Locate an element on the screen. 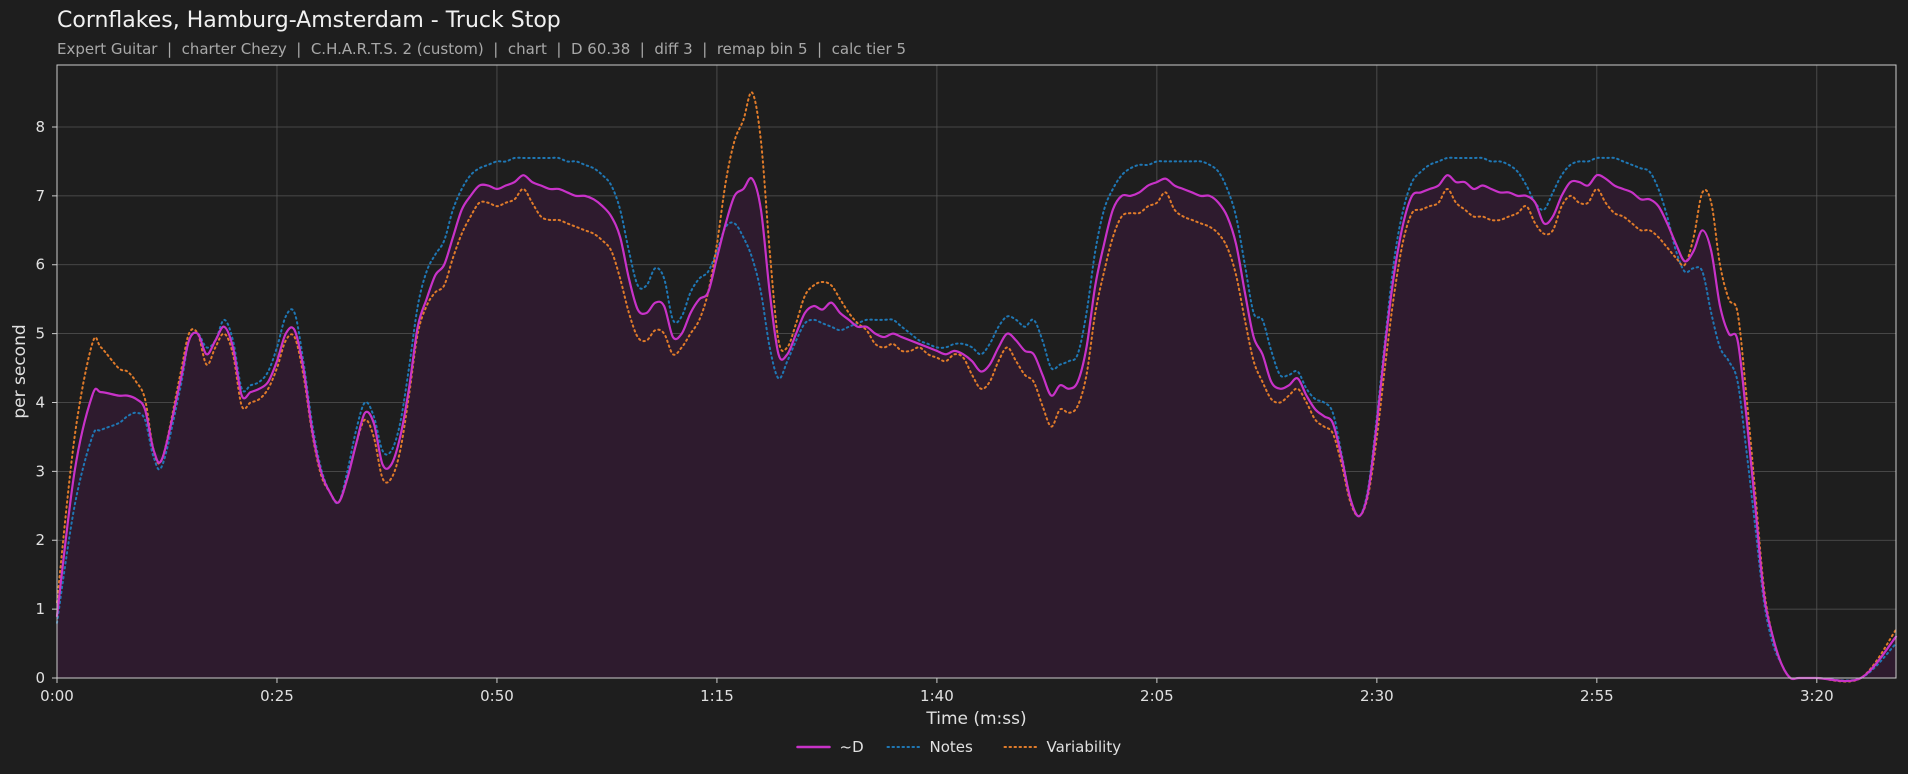  y-tick-label: 1 is located at coordinates (40, 609).